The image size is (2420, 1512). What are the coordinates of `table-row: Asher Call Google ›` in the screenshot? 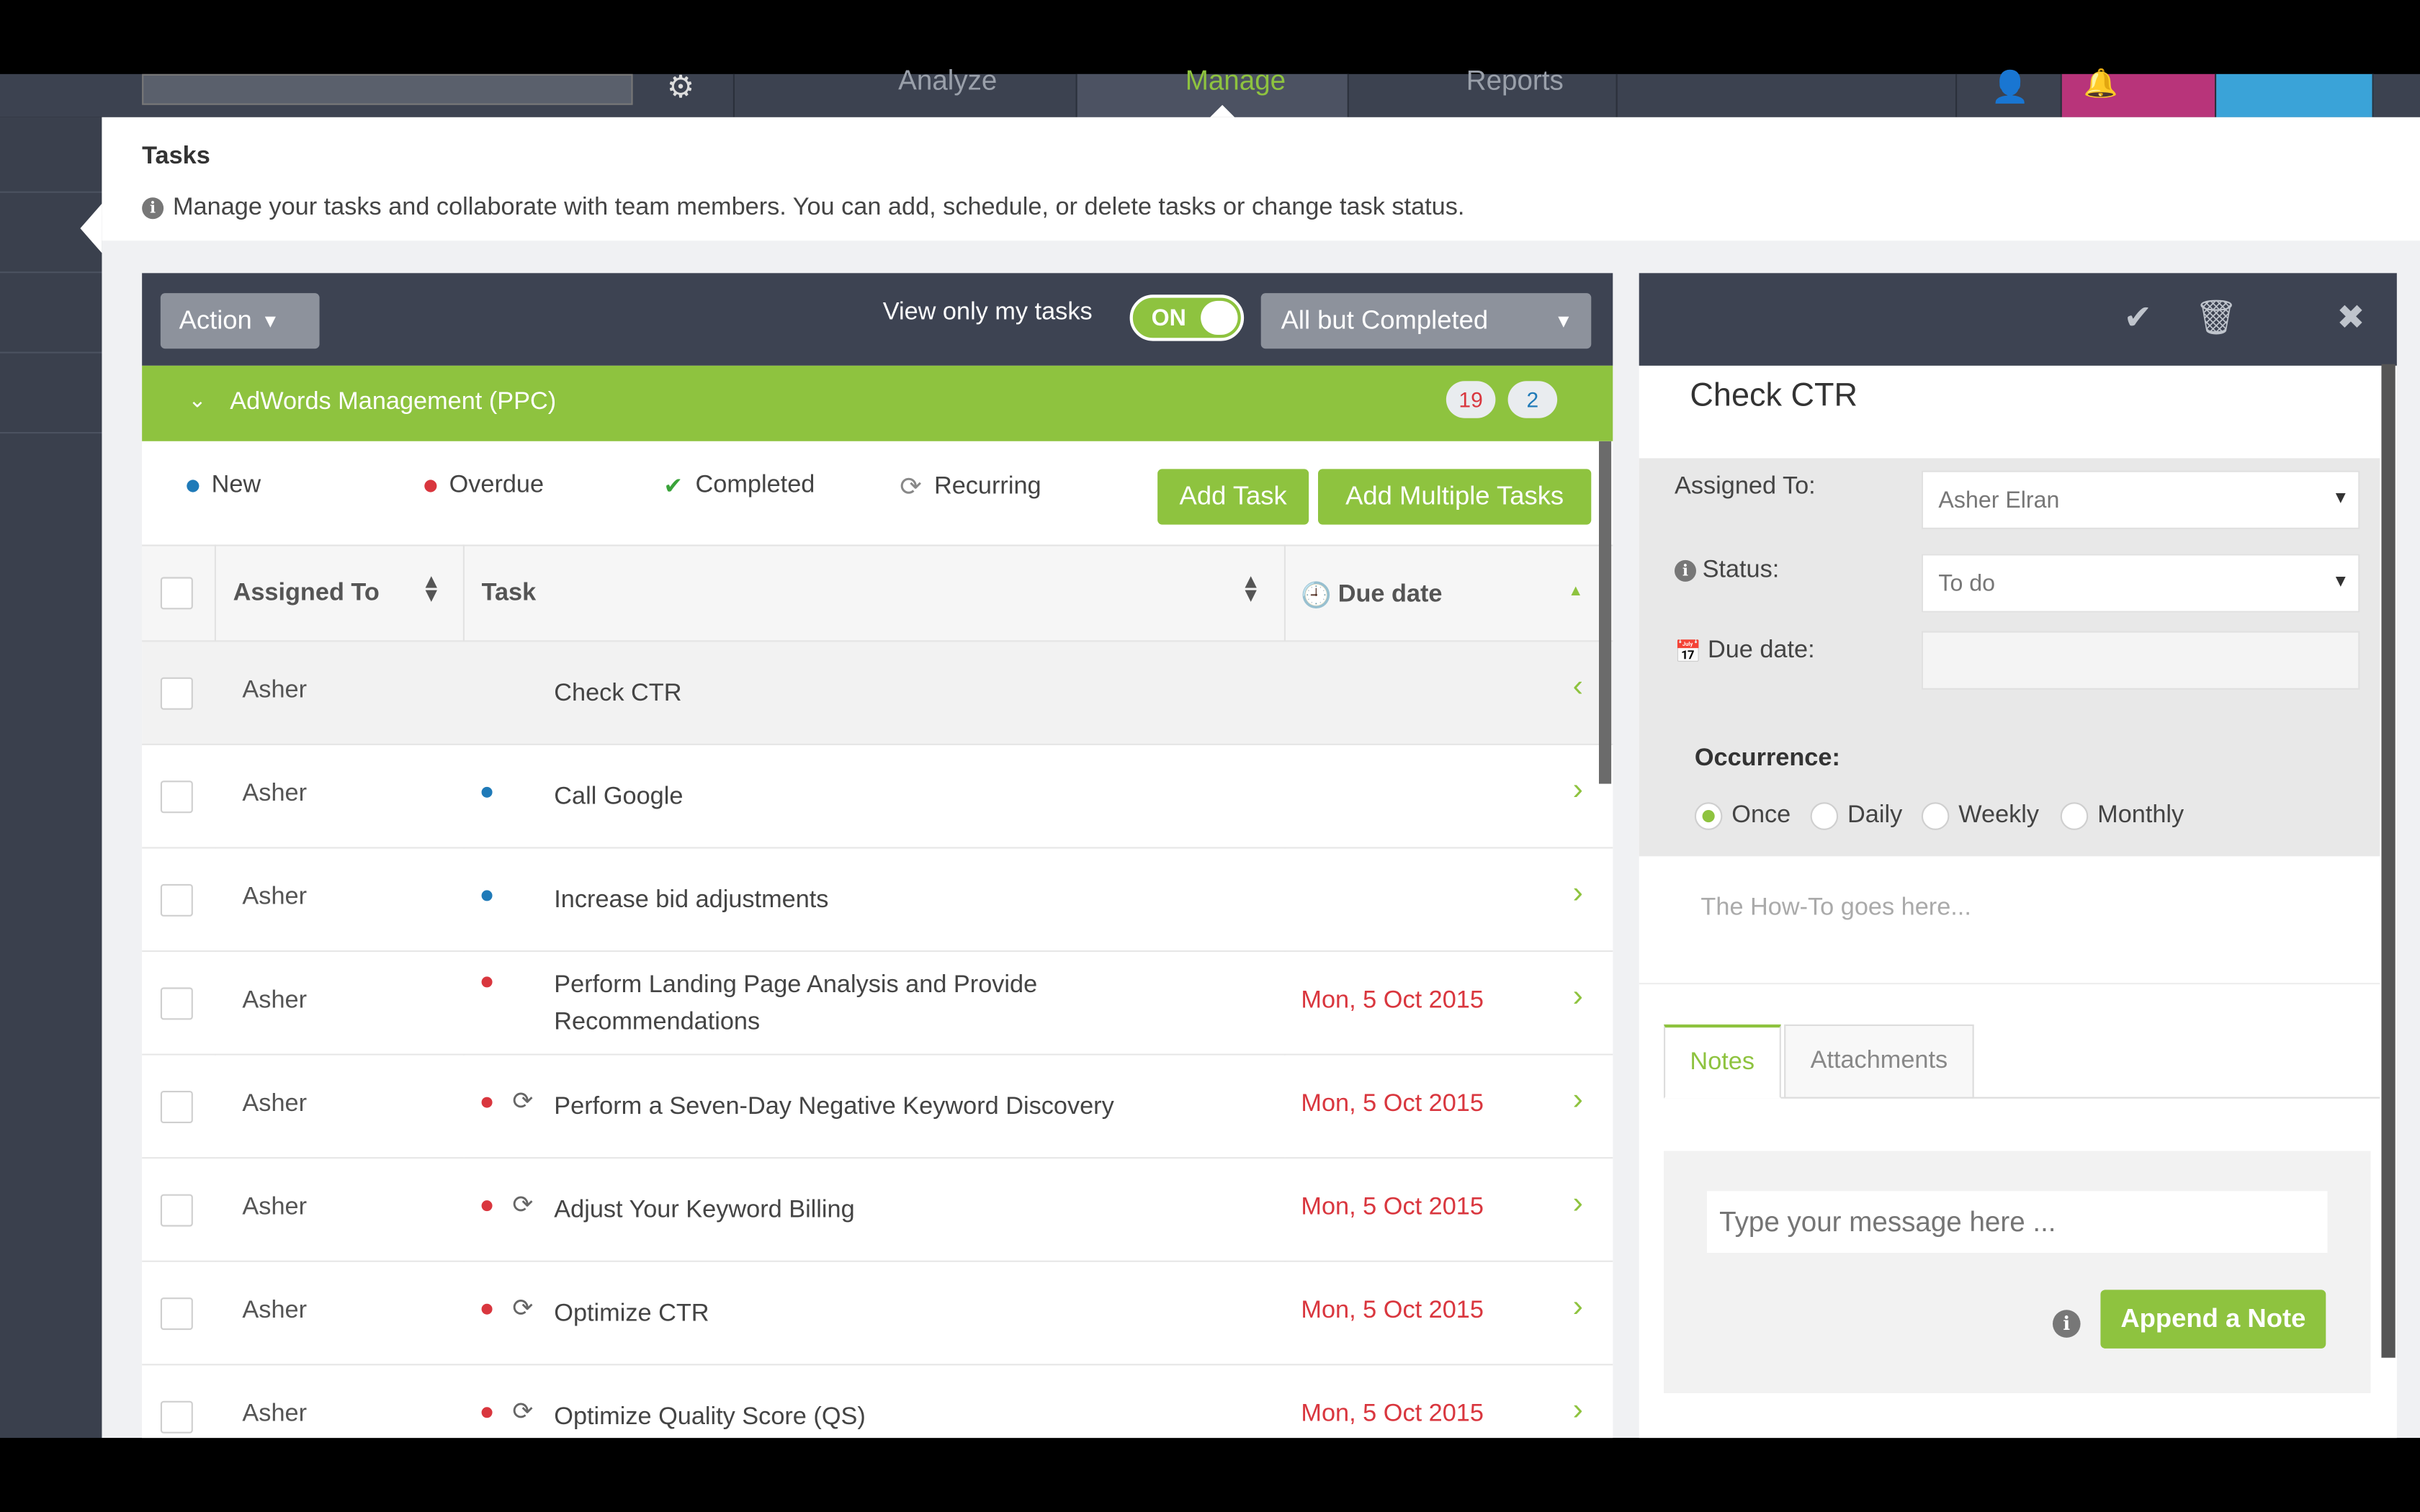 It's located at (877, 797).